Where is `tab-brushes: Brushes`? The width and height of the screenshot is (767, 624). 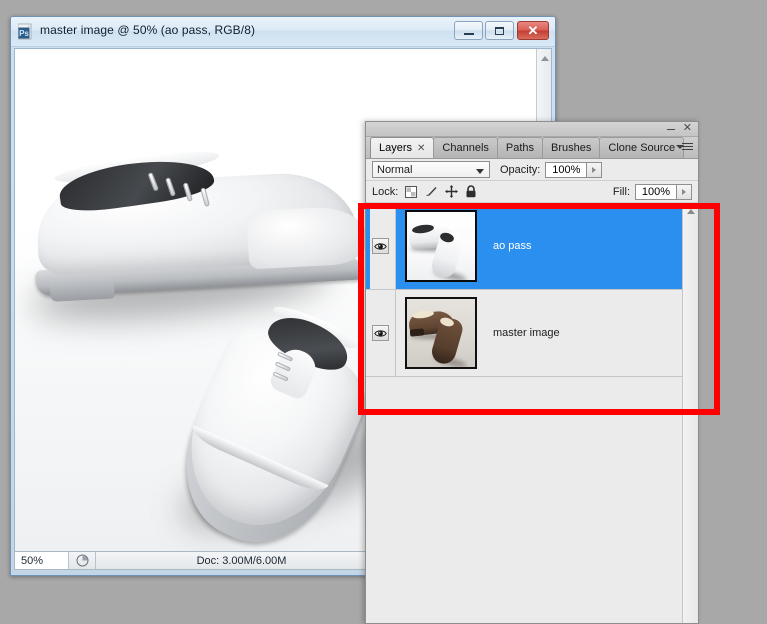 tab-brushes: Brushes is located at coordinates (571, 147).